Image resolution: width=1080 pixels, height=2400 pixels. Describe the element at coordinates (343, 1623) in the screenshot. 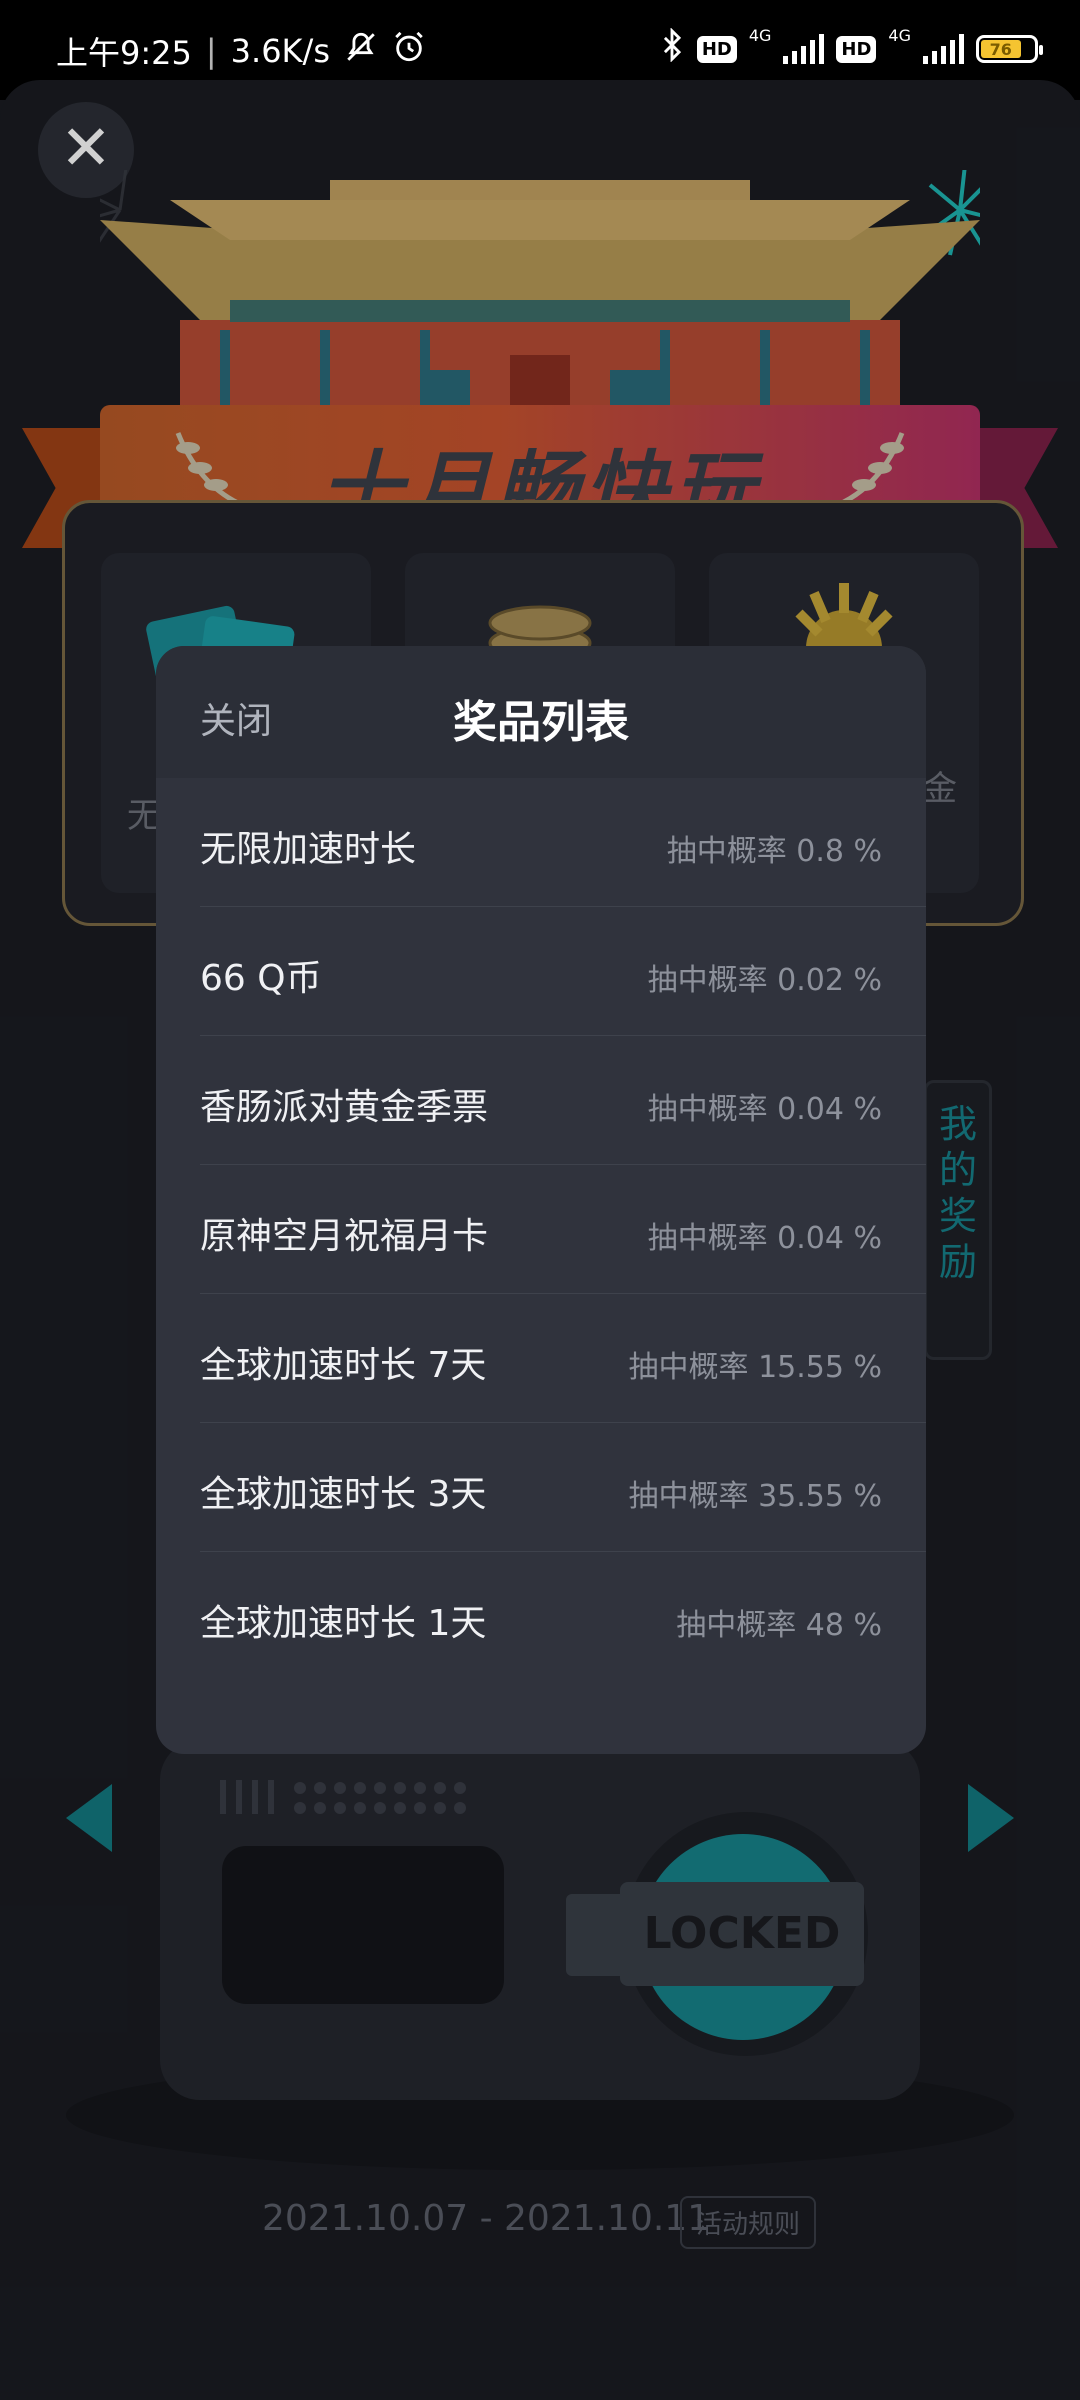

I see `prize-name: 全球加速时长 1天` at that location.